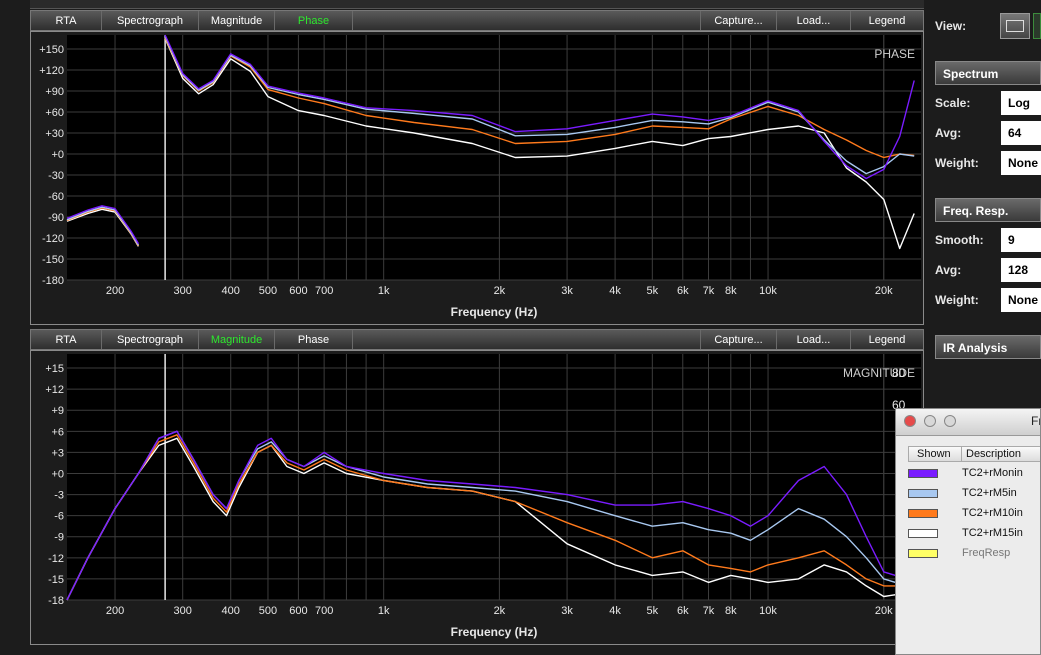 This screenshot has width=1041, height=655. I want to click on x-tick-label: 5k, so click(653, 611).